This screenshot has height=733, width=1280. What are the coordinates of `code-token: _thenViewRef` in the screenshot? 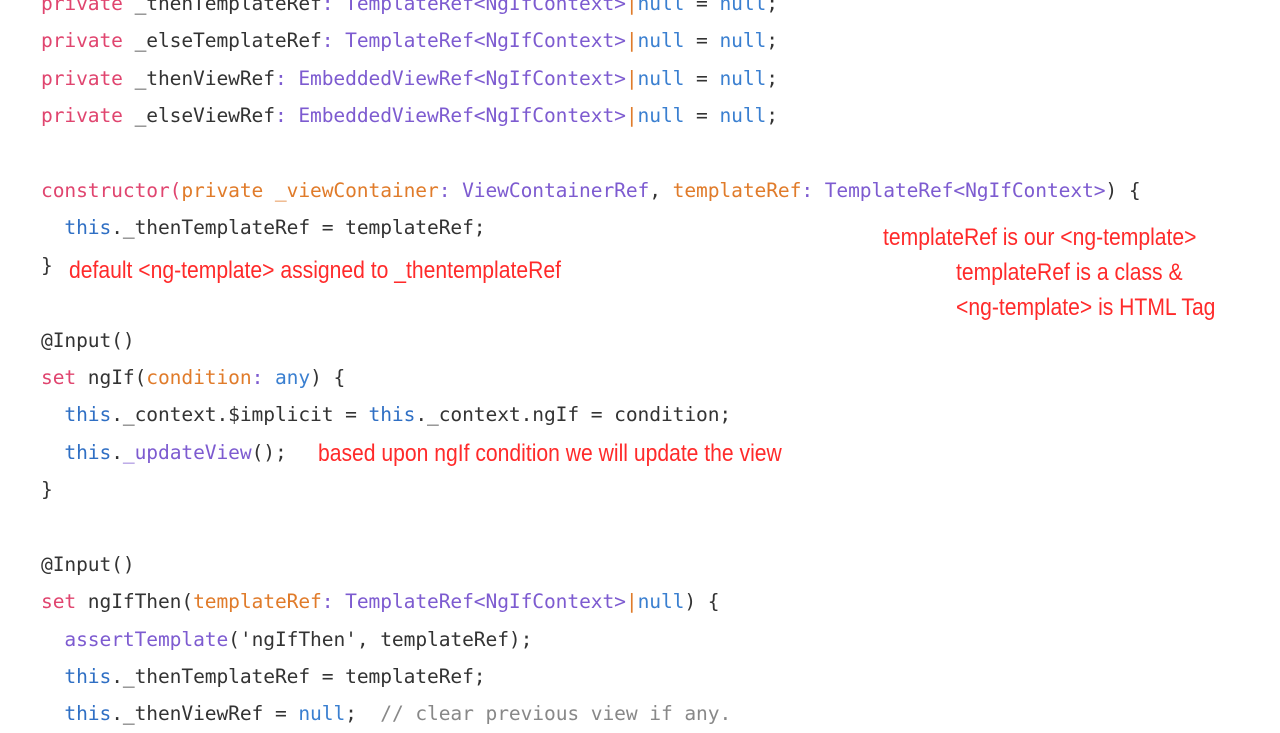 It's located at (204, 78).